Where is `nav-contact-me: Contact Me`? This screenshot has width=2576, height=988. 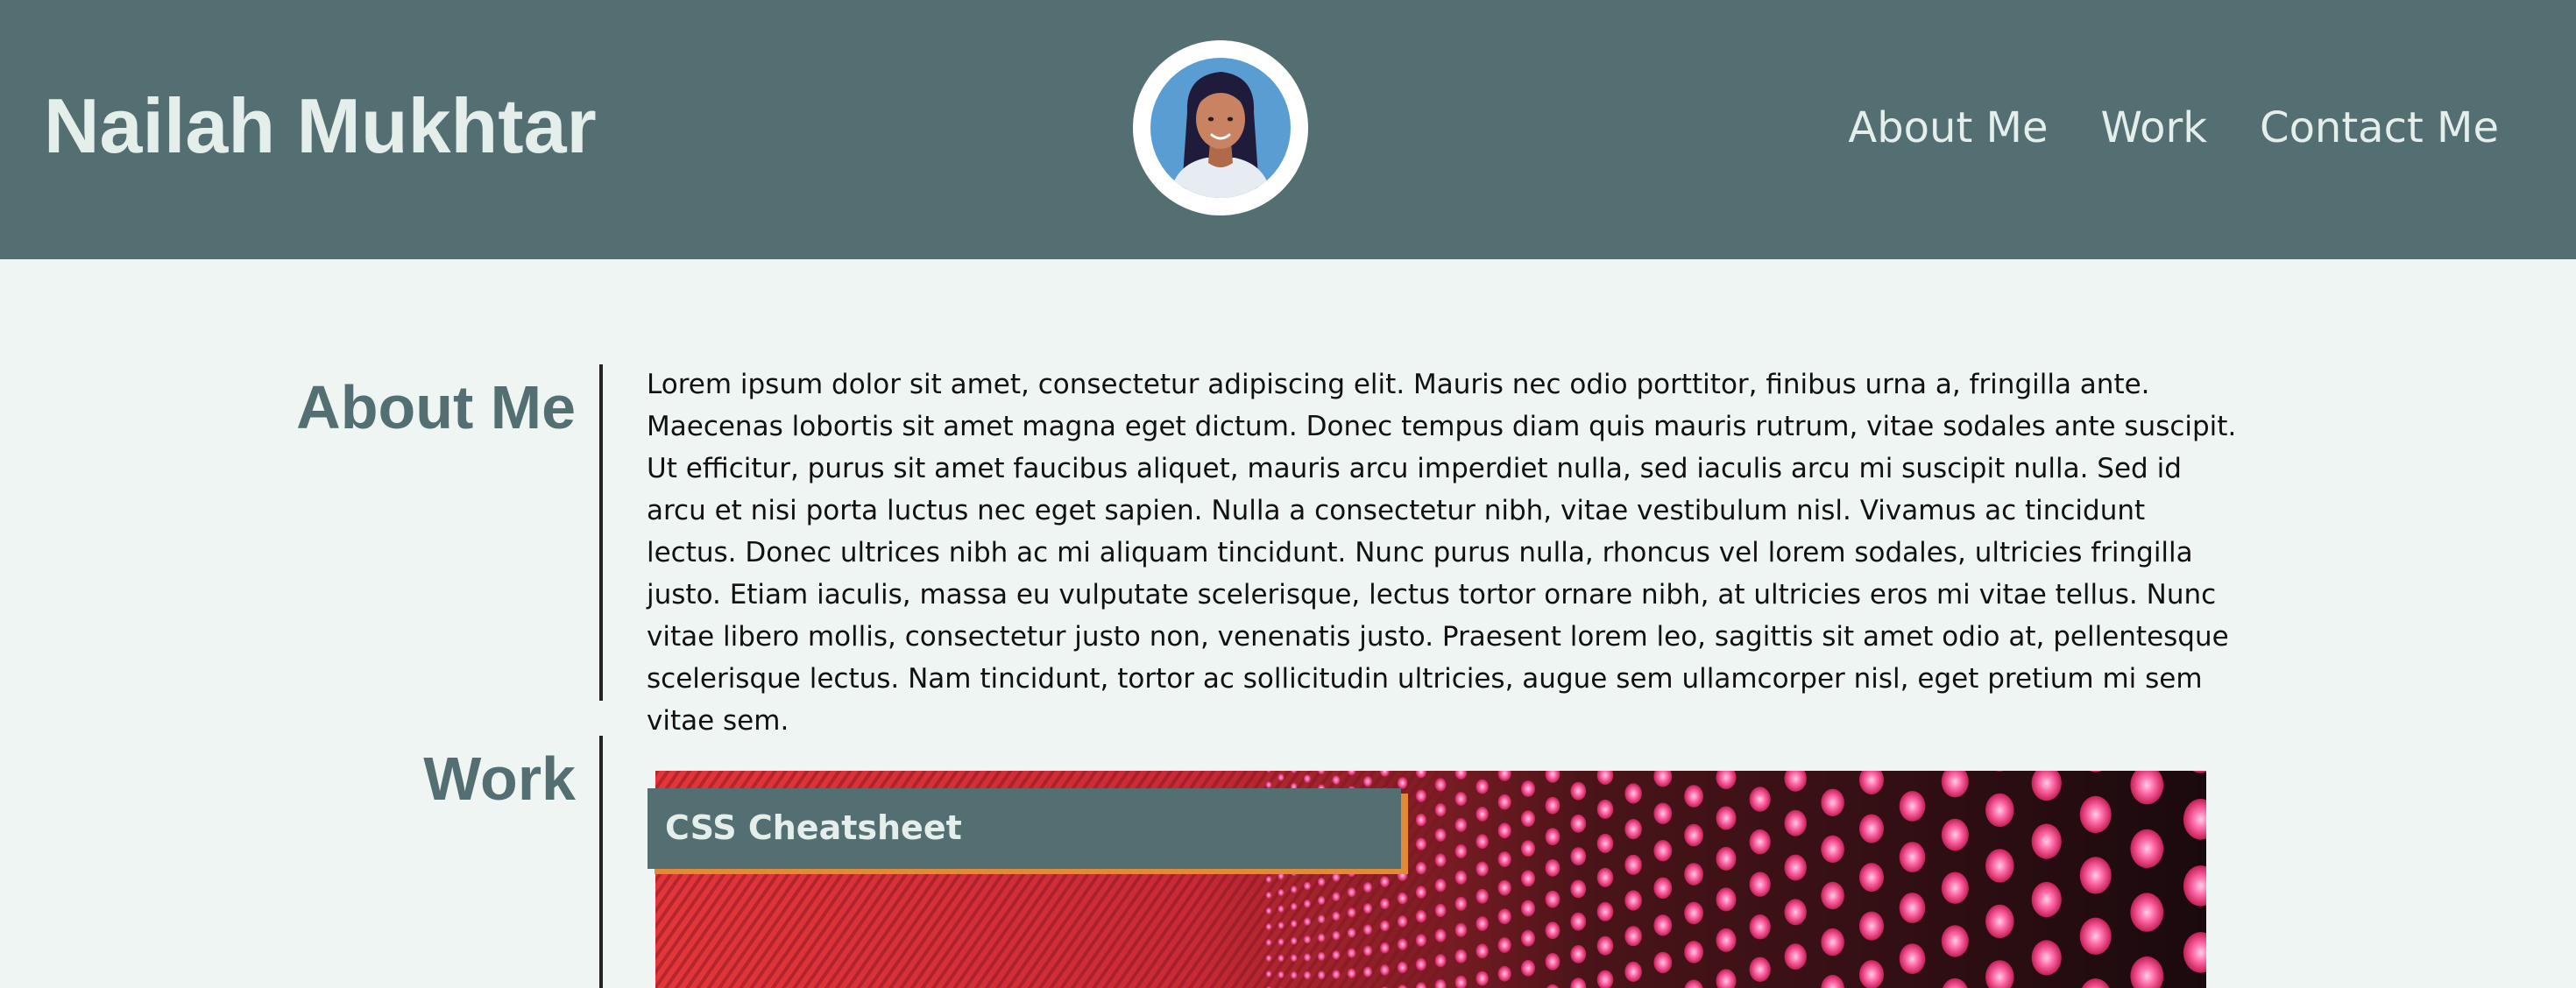
nav-contact-me: Contact Me is located at coordinates (2379, 128).